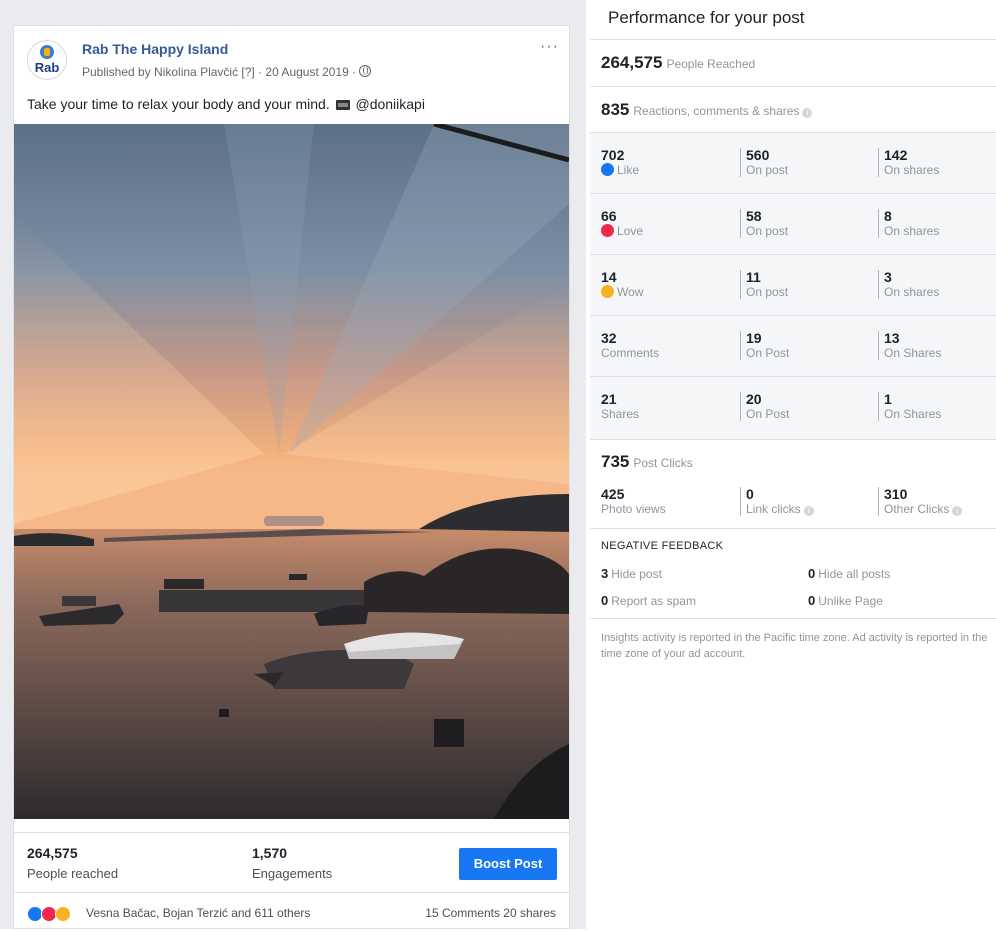  Describe the element at coordinates (609, 277) in the screenshot. I see `wow-total: 14` at that location.